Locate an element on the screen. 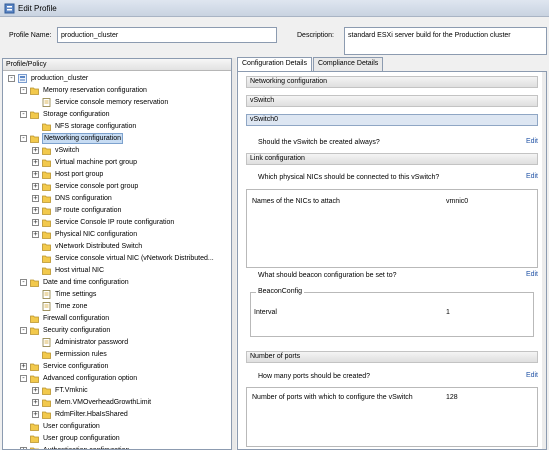 This screenshot has height=450, width=549. tree-item: +Authentication configuration is located at coordinates (117, 447).